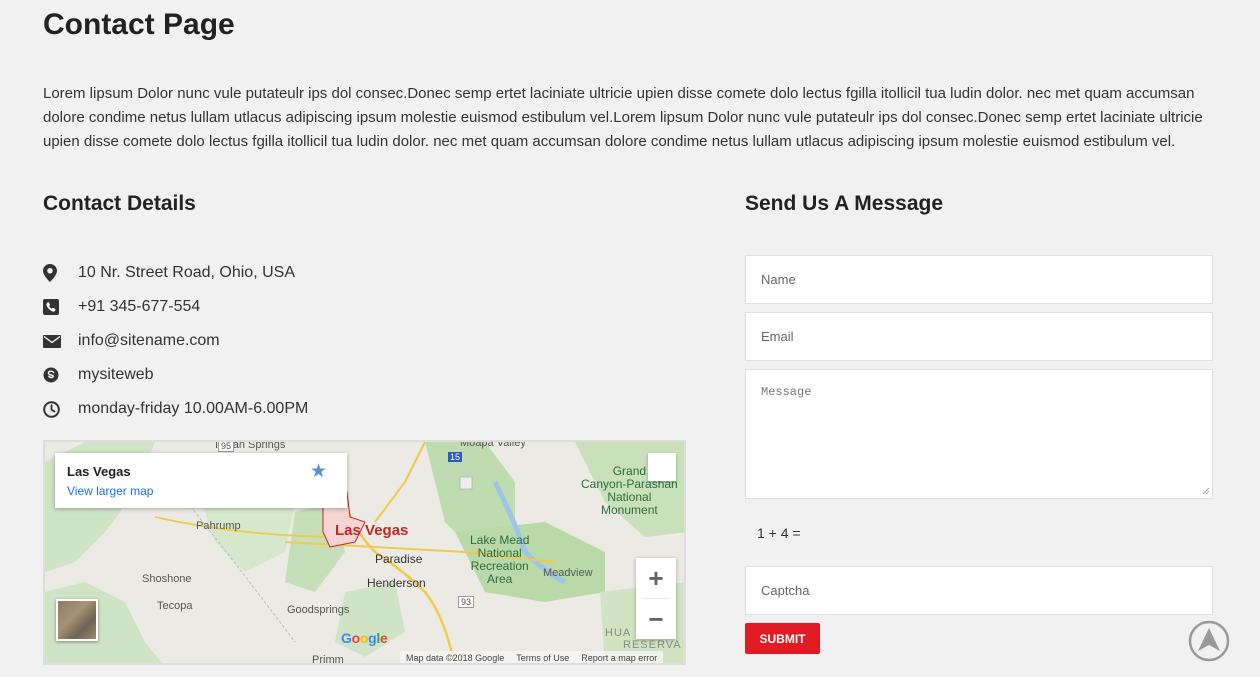  I want to click on page-title: Contact Page, so click(139, 24).